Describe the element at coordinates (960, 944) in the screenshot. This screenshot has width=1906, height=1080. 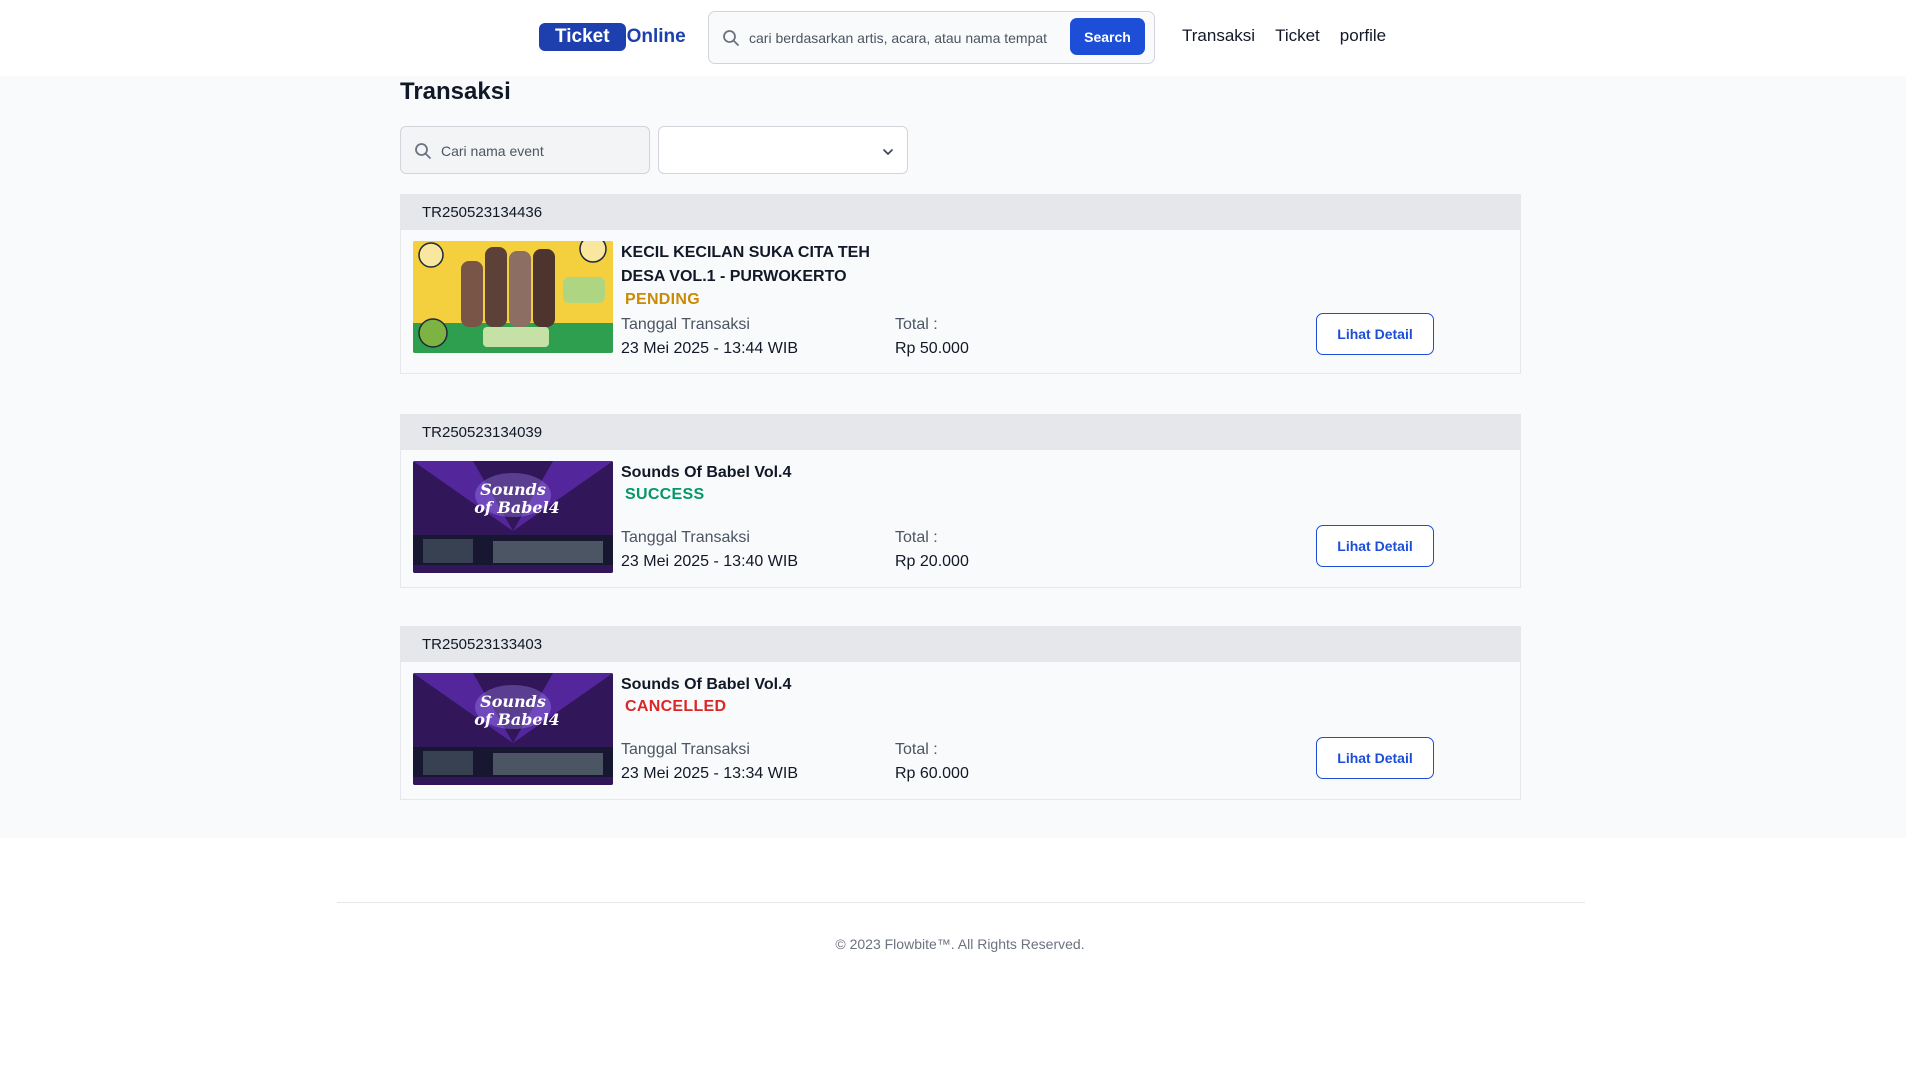
I see `footer-copyright: © 2023 Flowbite™. All Rights Reserved.` at that location.